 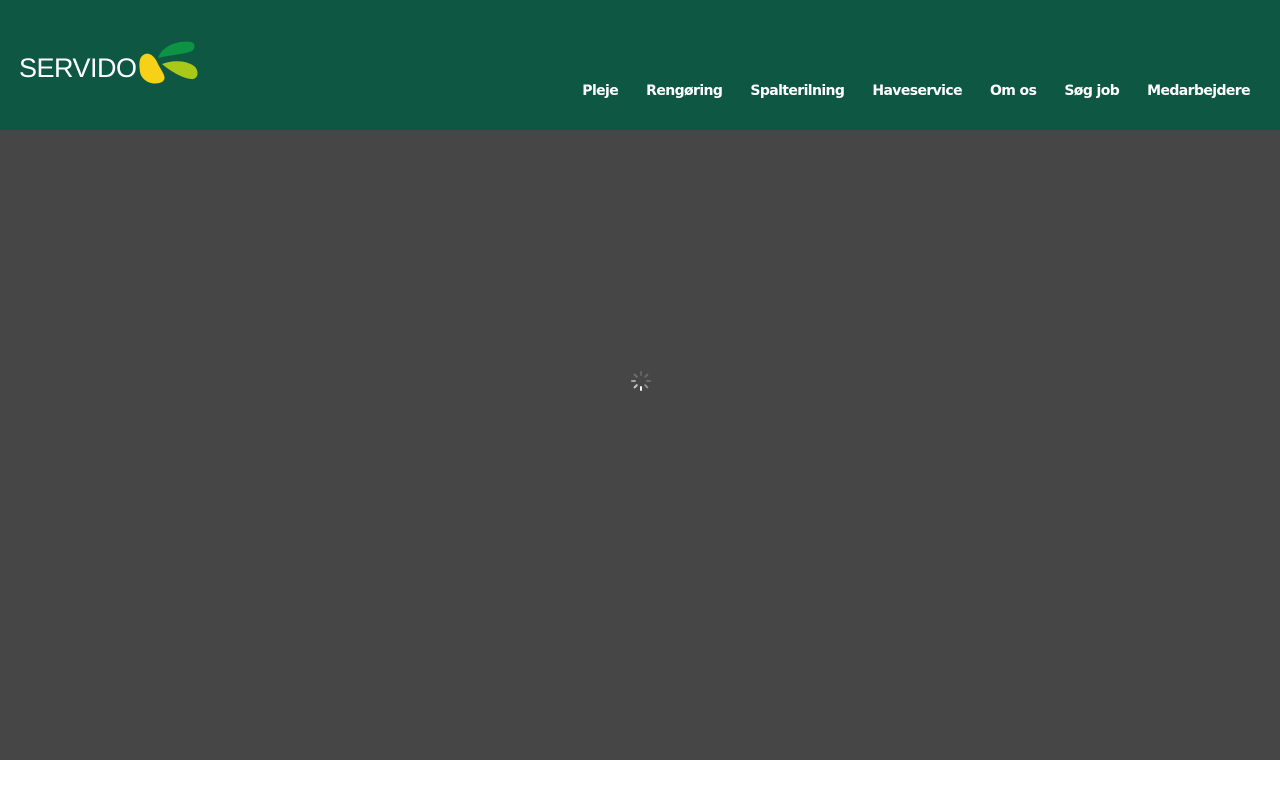 What do you see at coordinates (78, 67) in the screenshot?
I see `brand-name: SERVIDO` at bounding box center [78, 67].